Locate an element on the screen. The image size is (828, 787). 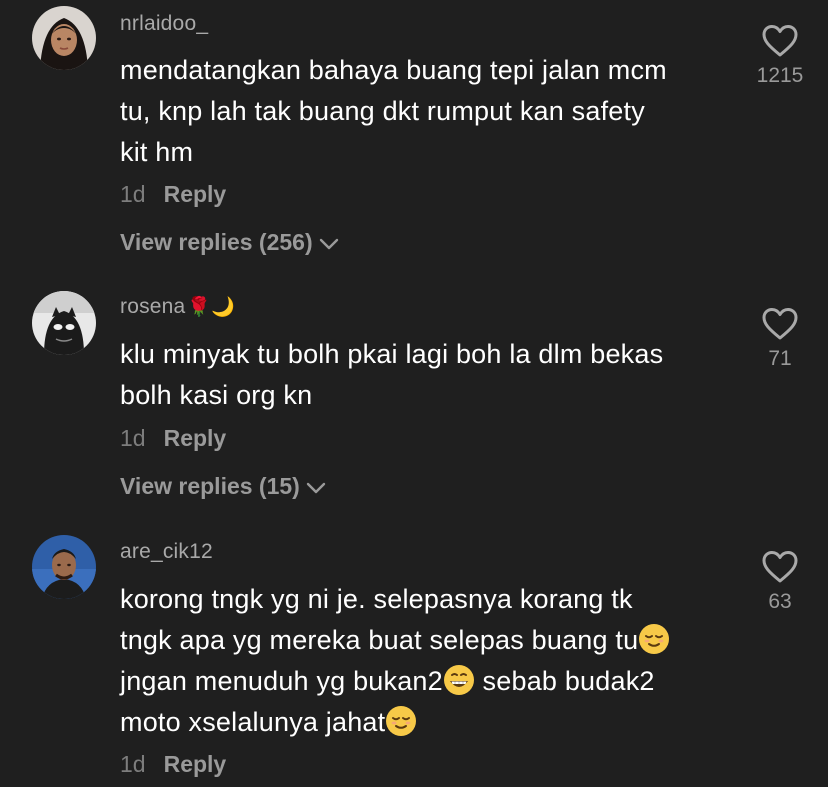
like-control: 71 is located at coordinates (780, 339).